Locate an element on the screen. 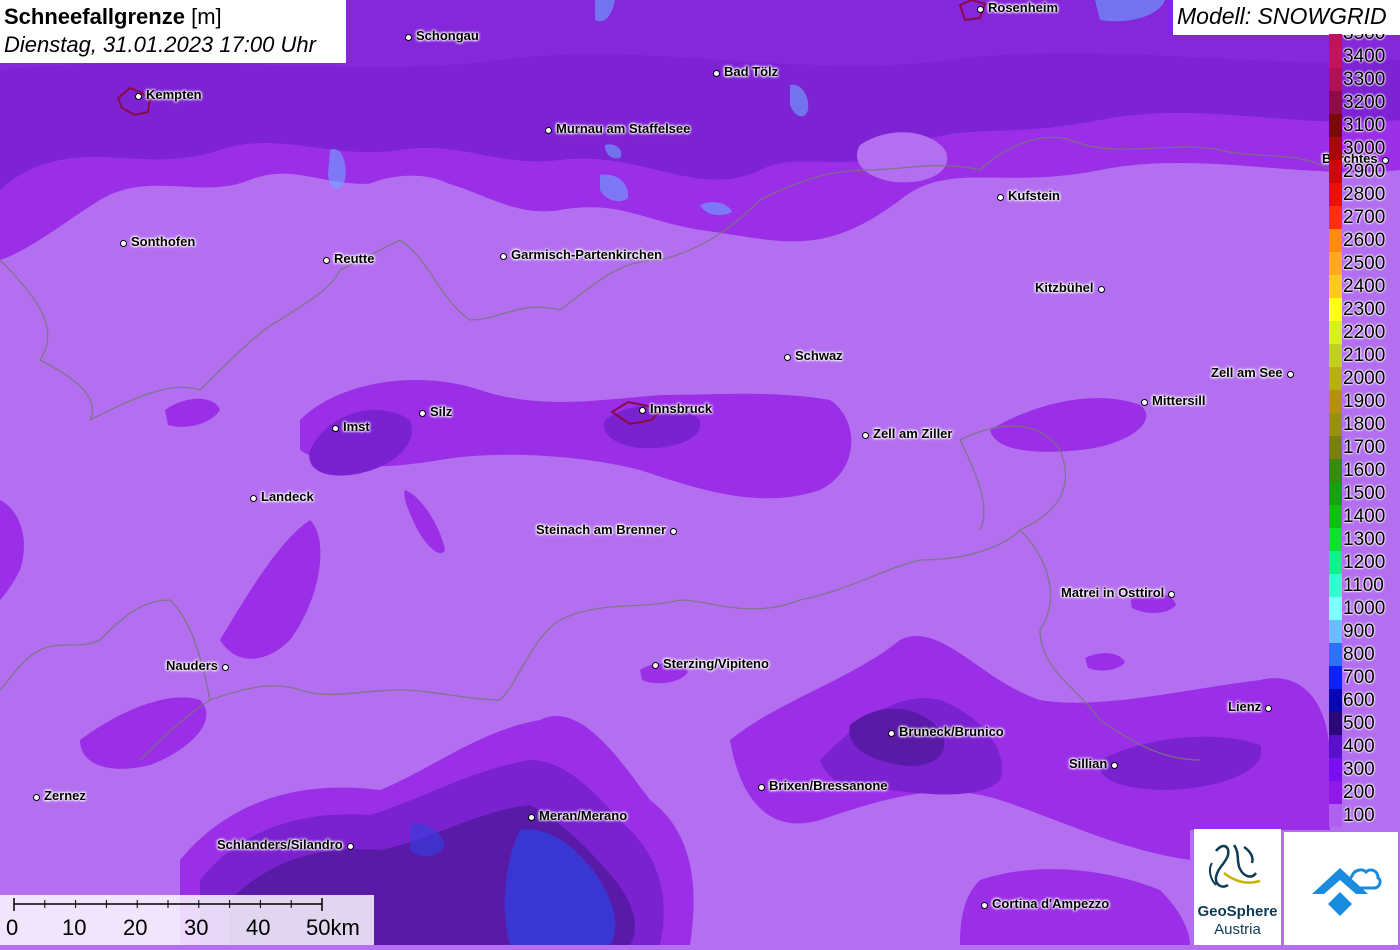 Image resolution: width=1400 pixels, height=950 pixels. legend-label: 2400 is located at coordinates (1364, 286).